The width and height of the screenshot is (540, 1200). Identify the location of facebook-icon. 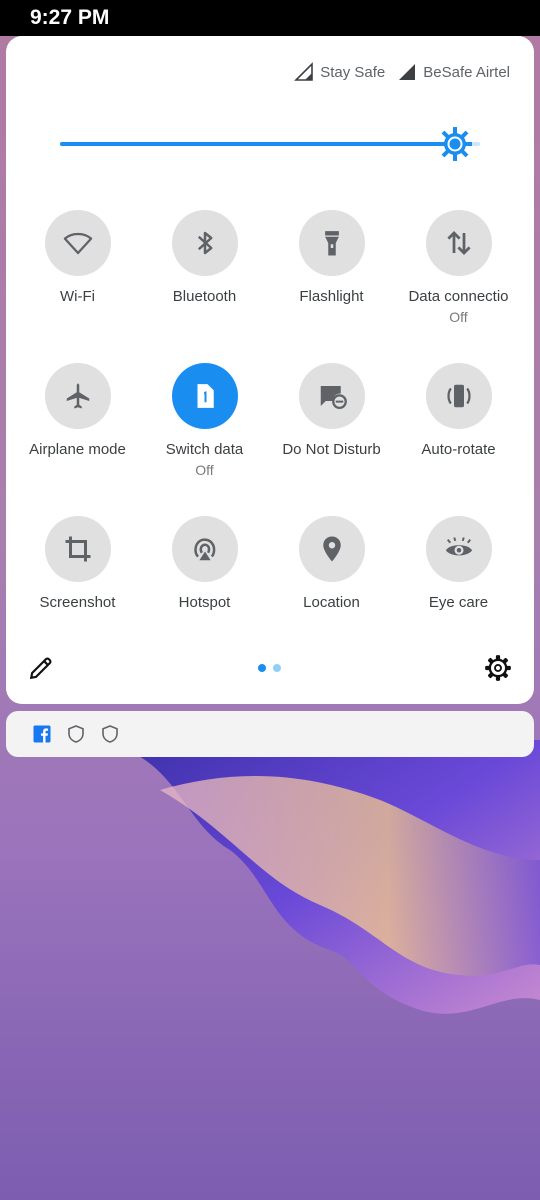
(42, 734).